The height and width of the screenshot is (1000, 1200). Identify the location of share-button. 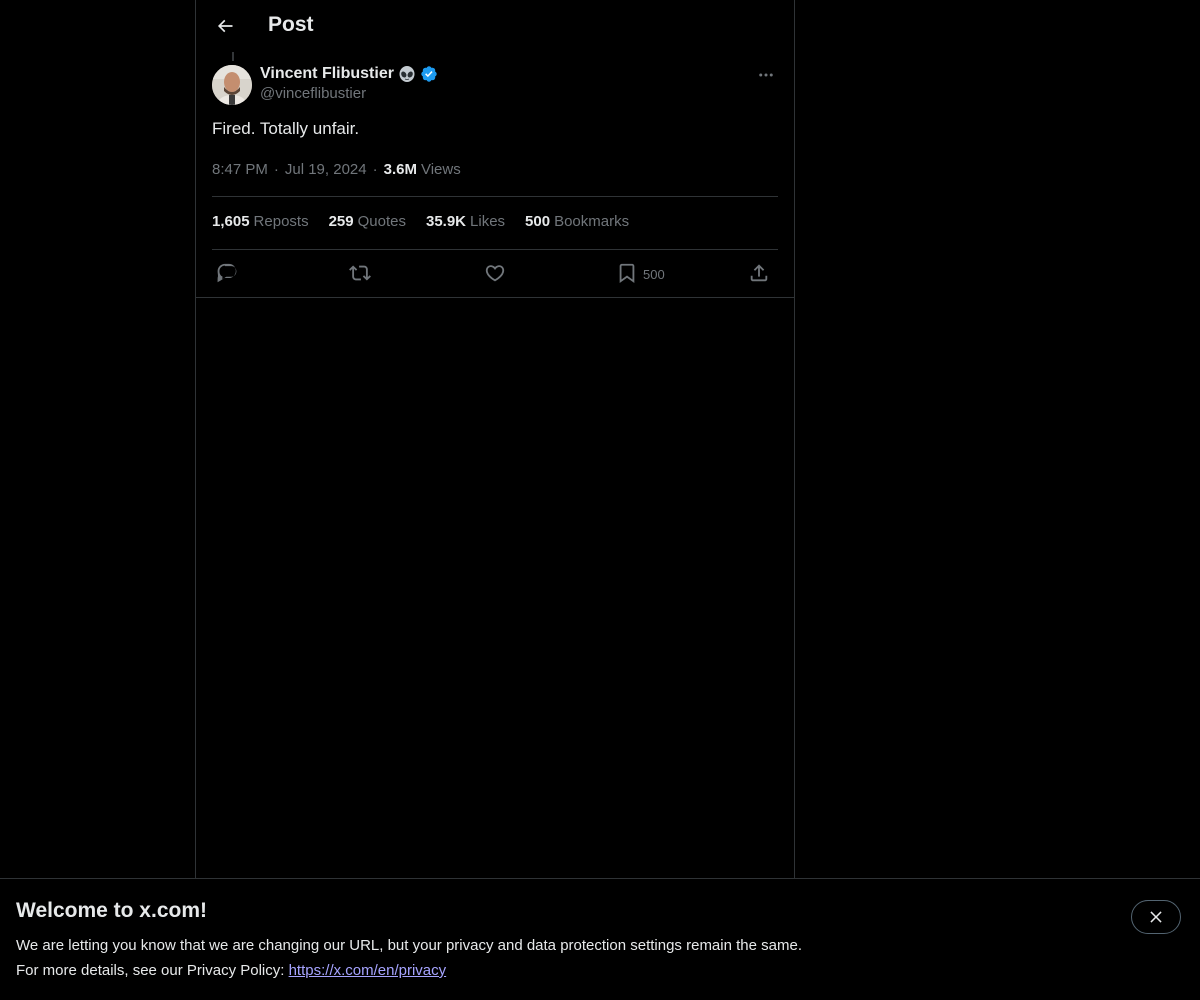
(759, 273).